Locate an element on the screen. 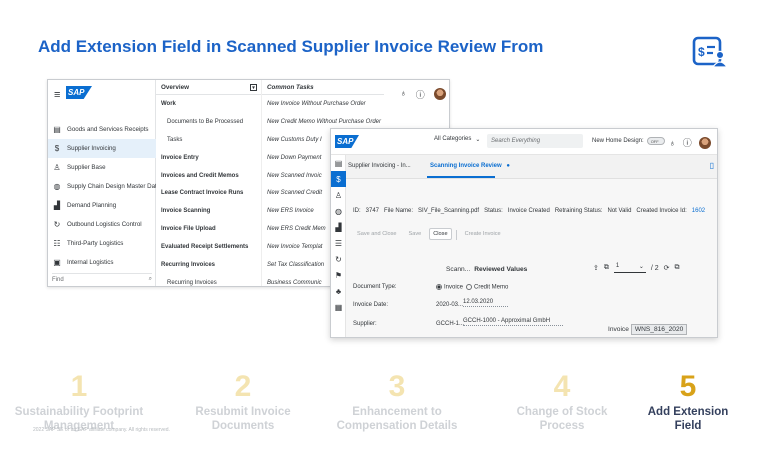 Image resolution: width=768 pixels, height=452 pixels. step-number: 3 is located at coordinates (397, 386).